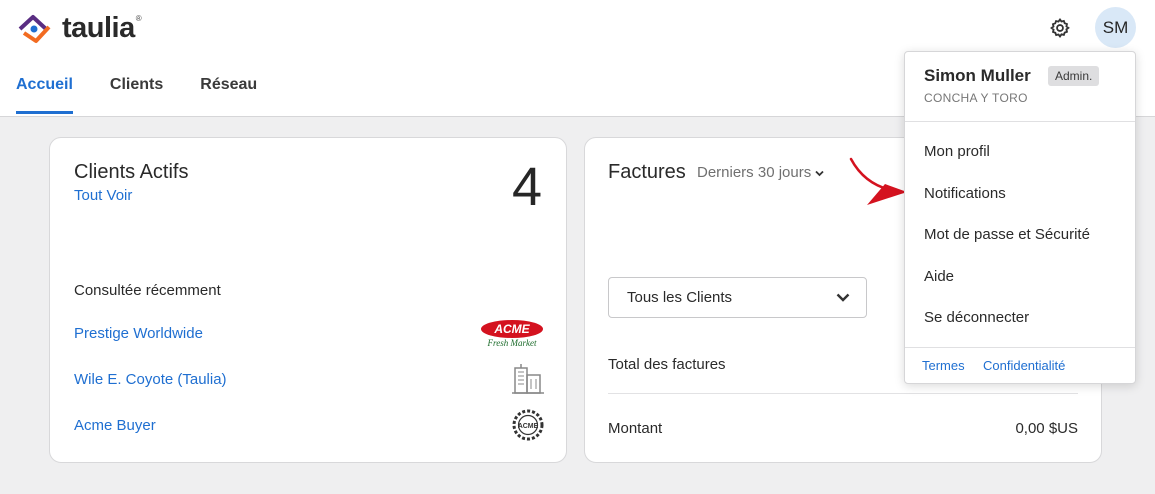 The width and height of the screenshot is (1155, 494). I want to click on user-avatar: SM, so click(1115, 27).